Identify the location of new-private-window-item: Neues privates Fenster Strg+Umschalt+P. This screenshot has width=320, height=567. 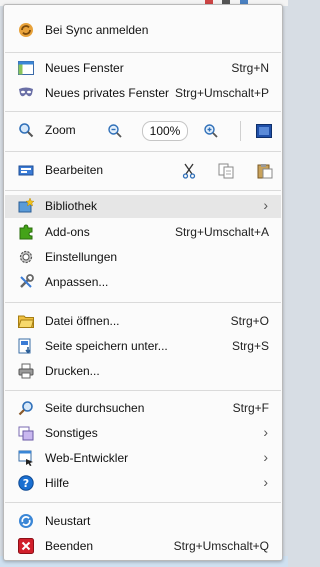
(143, 93).